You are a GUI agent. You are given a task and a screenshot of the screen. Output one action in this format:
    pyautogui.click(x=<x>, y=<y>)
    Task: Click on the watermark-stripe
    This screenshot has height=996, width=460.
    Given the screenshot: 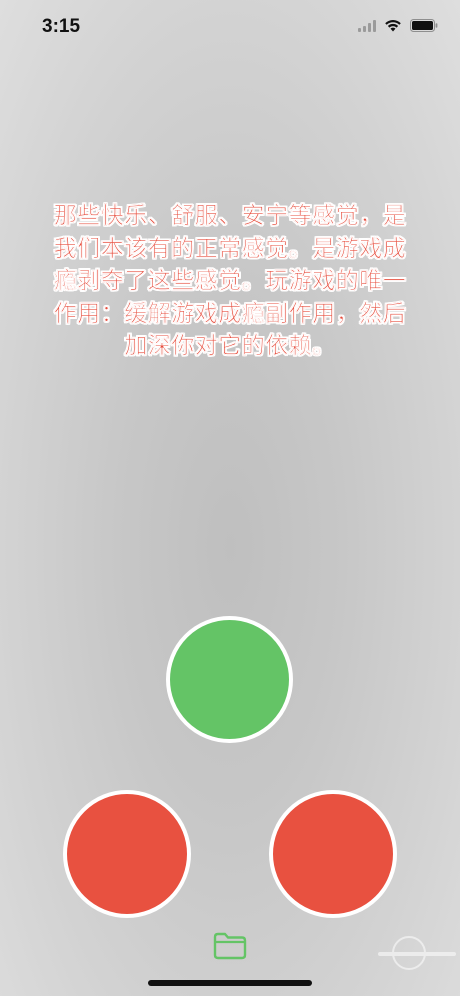 What is the action you would take?
    pyautogui.click(x=417, y=954)
    